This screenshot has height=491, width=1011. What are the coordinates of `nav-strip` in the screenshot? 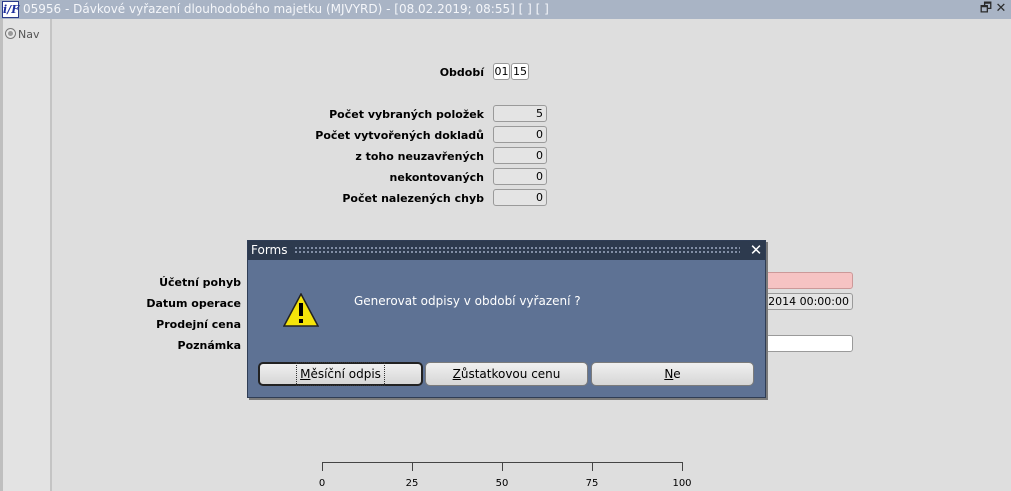 It's located at (1, 255).